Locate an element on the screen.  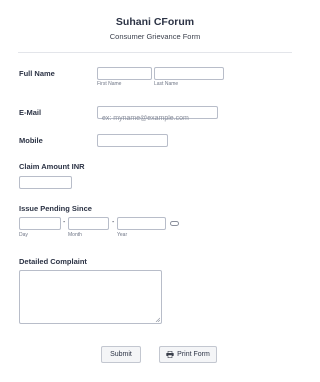
email-input is located at coordinates (157, 118).